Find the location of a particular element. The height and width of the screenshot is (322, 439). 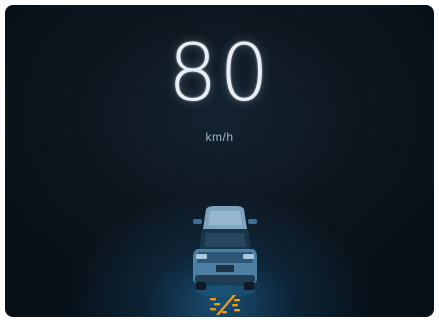

lane-departure-warning-icon is located at coordinates (225, 305).